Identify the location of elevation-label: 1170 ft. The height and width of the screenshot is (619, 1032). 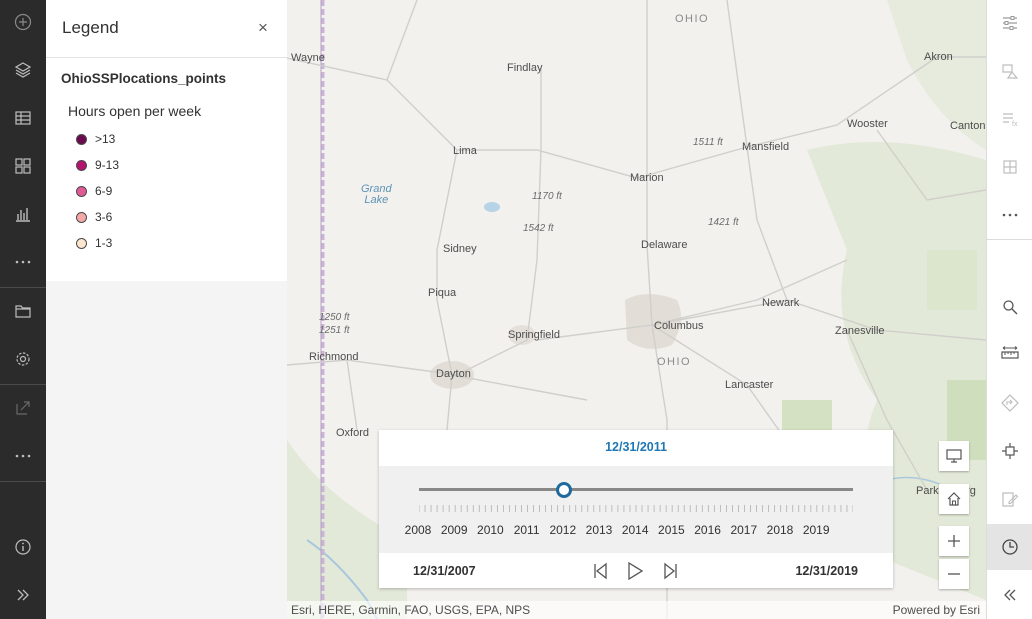
(547, 196).